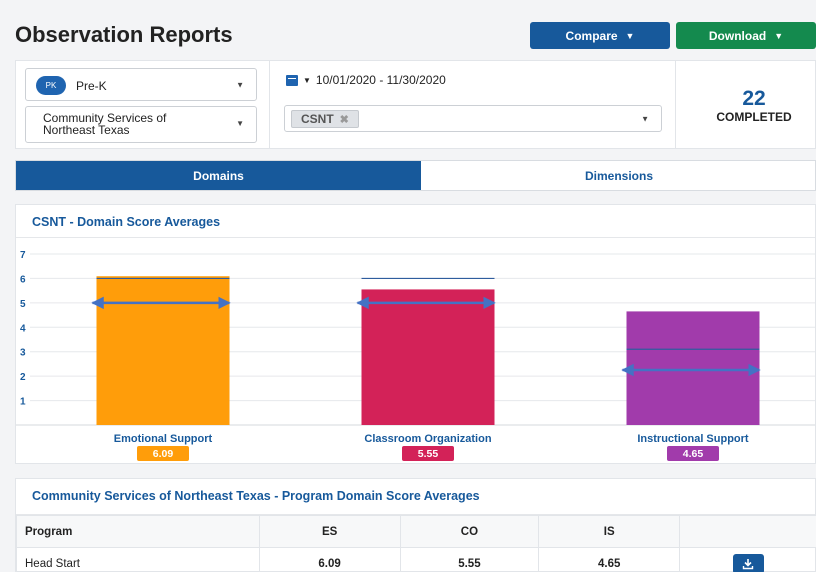 The image size is (816, 572). Describe the element at coordinates (317, 119) in the screenshot. I see `tag-chip-label: CSNT` at that location.